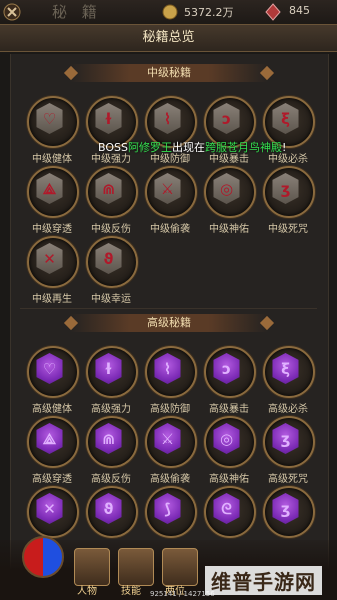 Image resolution: width=337 pixels, height=600 pixels. What do you see at coordinates (111, 479) in the screenshot?
I see `skill-label: 高级反伤` at bounding box center [111, 479].